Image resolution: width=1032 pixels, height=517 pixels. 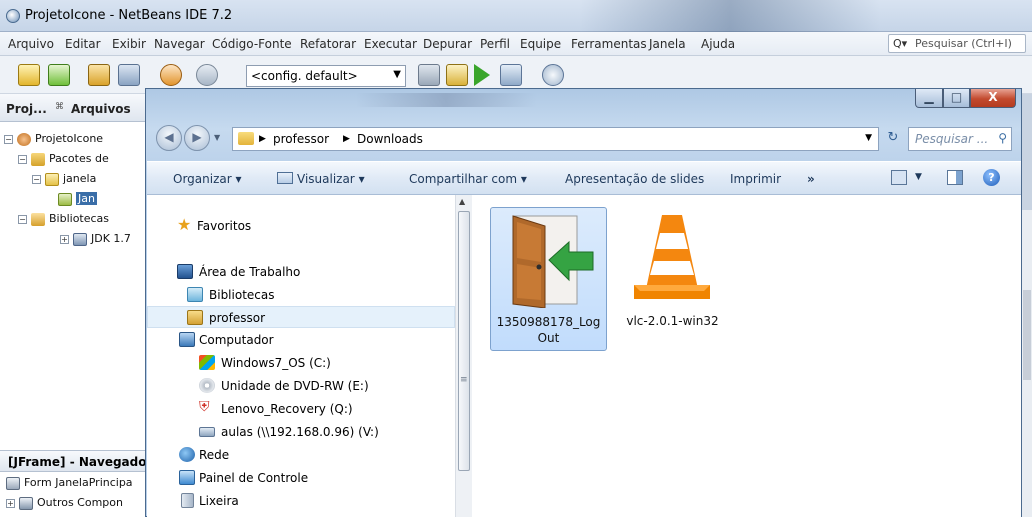 What do you see at coordinates (464, 380) in the screenshot?
I see `scrollbar-grip-icon: ≡` at bounding box center [464, 380].